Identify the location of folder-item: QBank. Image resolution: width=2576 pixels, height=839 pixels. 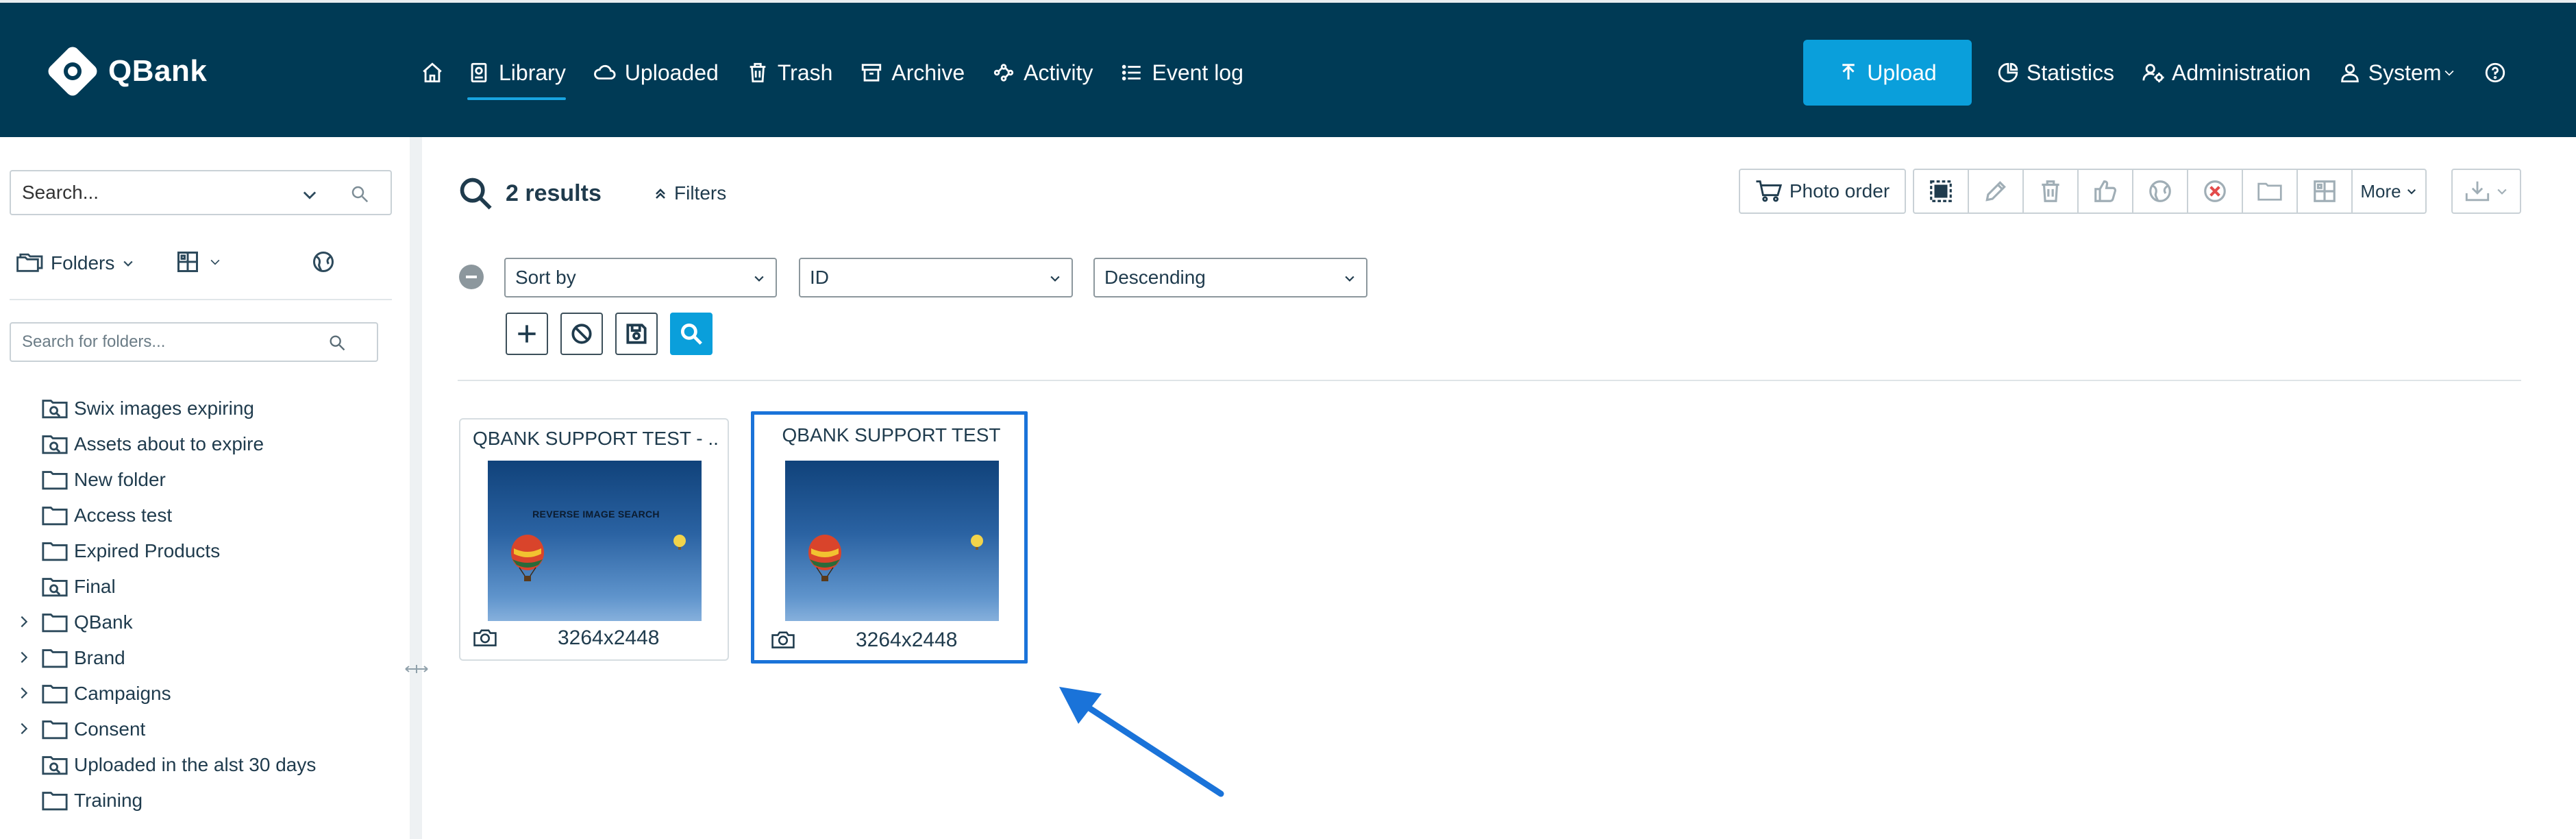
(205, 622).